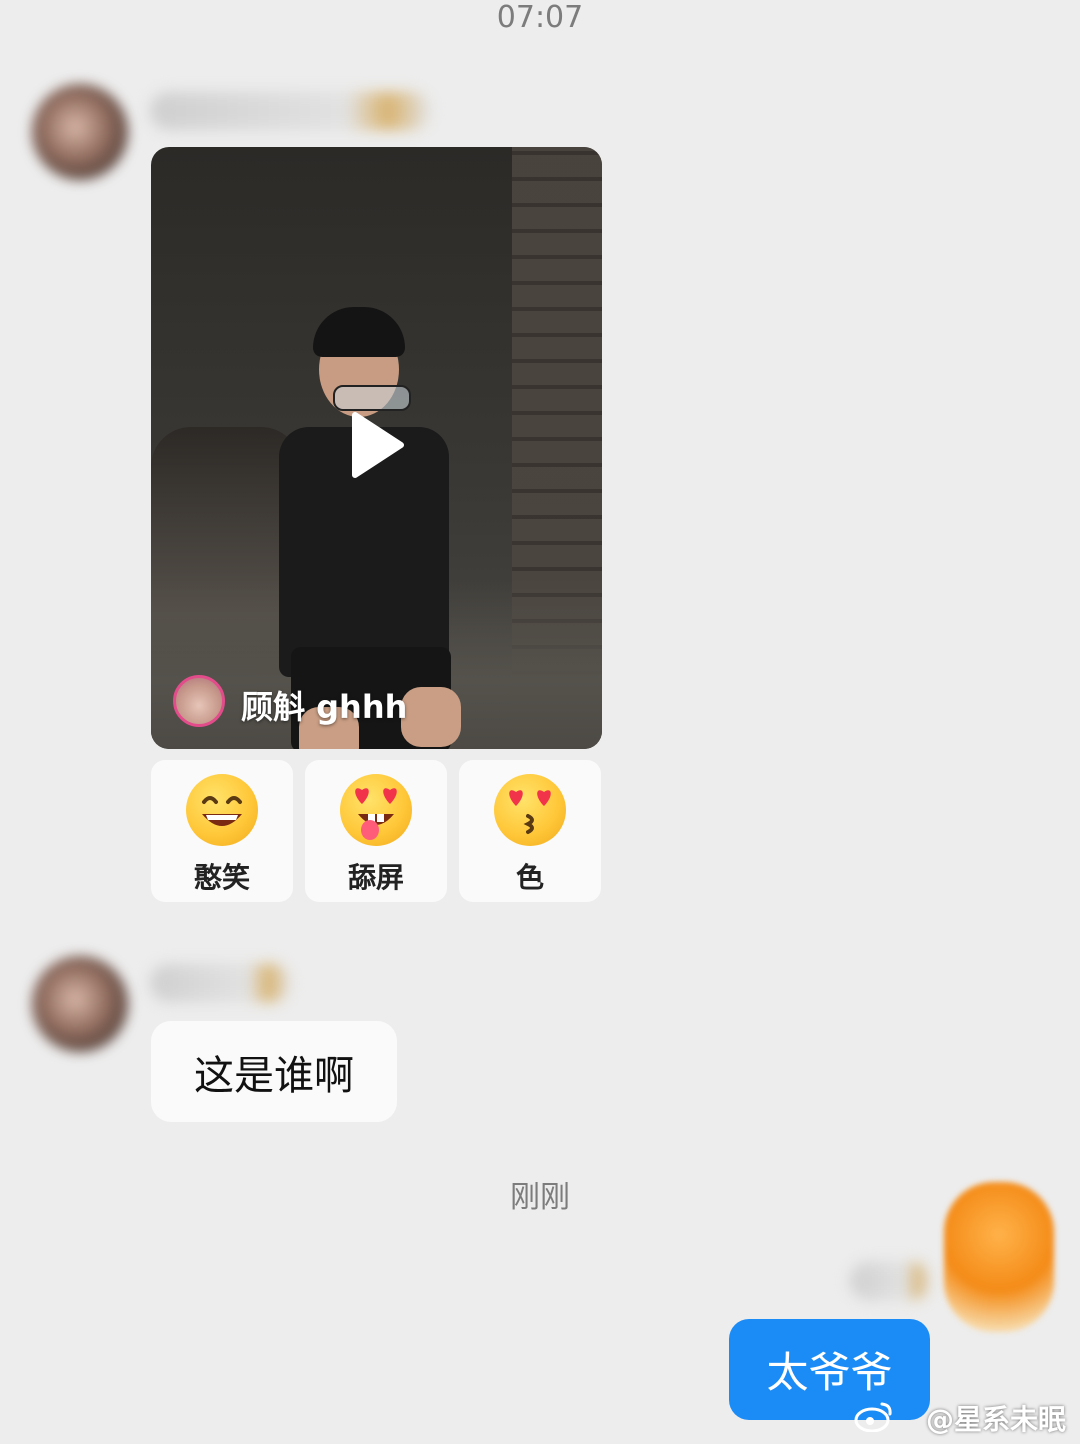 This screenshot has width=1080, height=1444. I want to click on reaction-label: 憨笑, so click(221, 877).